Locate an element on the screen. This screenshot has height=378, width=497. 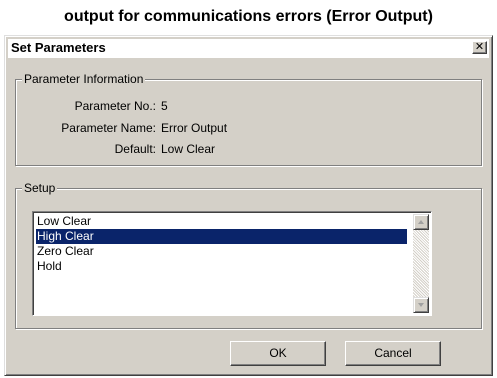
close-icon: ✕ is located at coordinates (479, 47).